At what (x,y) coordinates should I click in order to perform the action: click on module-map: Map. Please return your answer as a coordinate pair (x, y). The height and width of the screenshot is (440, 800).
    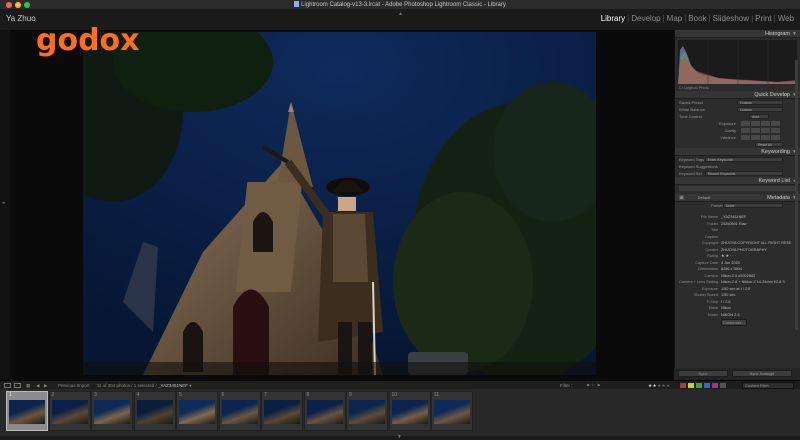
    Looking at the image, I should click on (675, 18).